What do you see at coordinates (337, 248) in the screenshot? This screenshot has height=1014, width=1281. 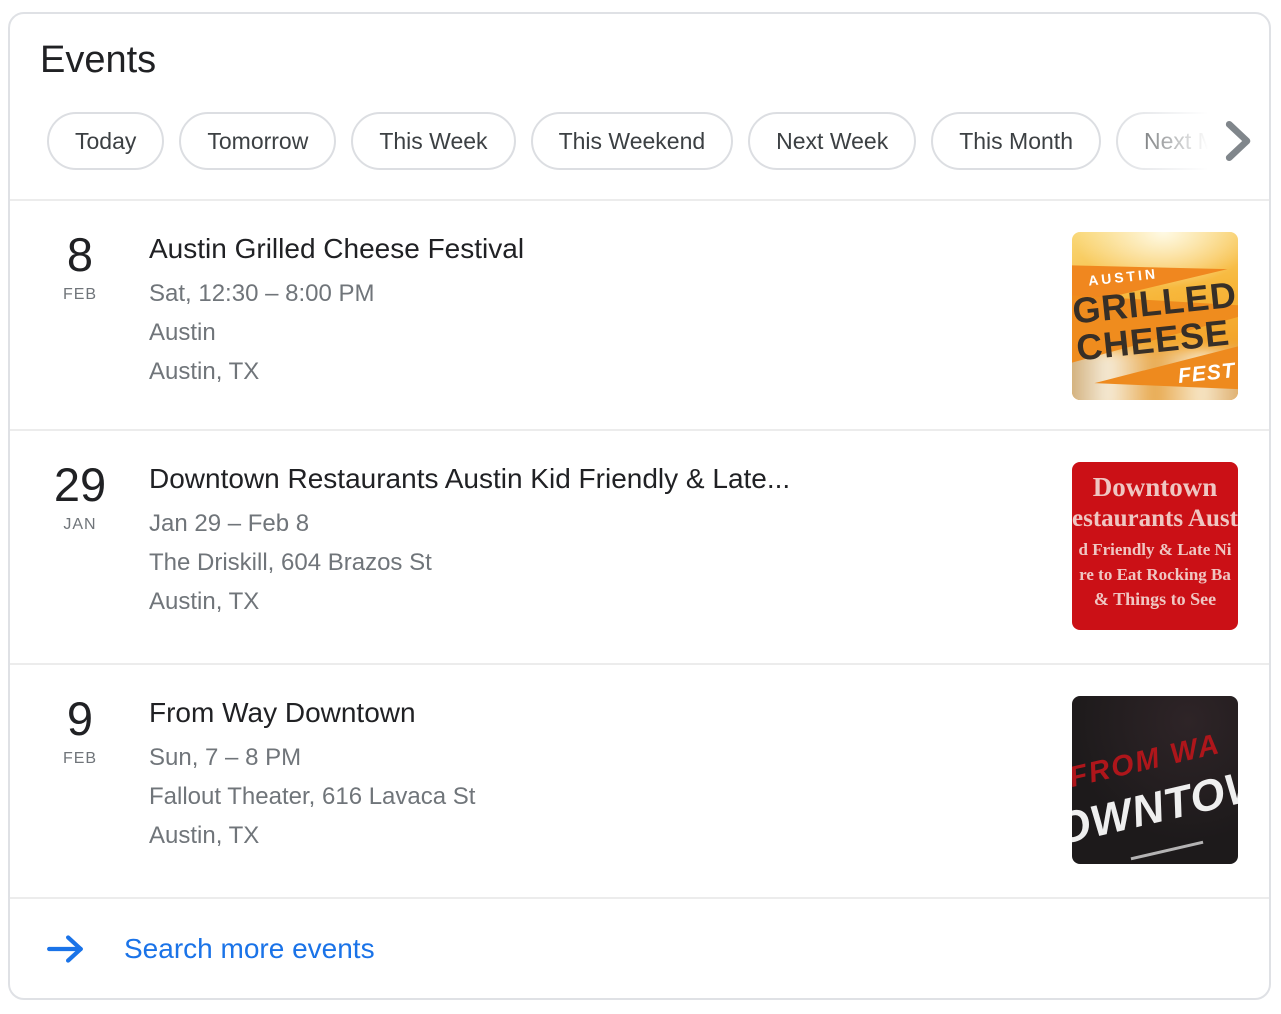 I see `event-title: Austin Grilled Cheese Festival` at bounding box center [337, 248].